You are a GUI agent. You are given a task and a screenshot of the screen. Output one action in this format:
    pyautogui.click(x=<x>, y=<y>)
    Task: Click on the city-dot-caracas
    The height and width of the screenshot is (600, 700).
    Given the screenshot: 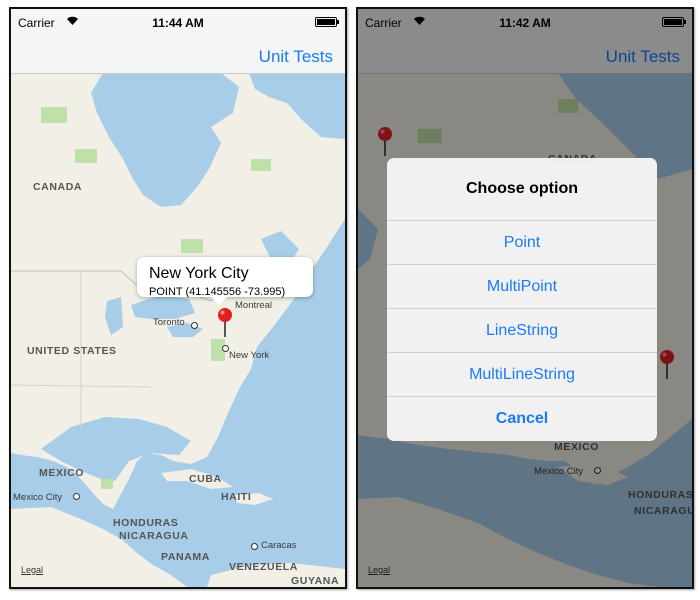 What is the action you would take?
    pyautogui.click(x=254, y=546)
    